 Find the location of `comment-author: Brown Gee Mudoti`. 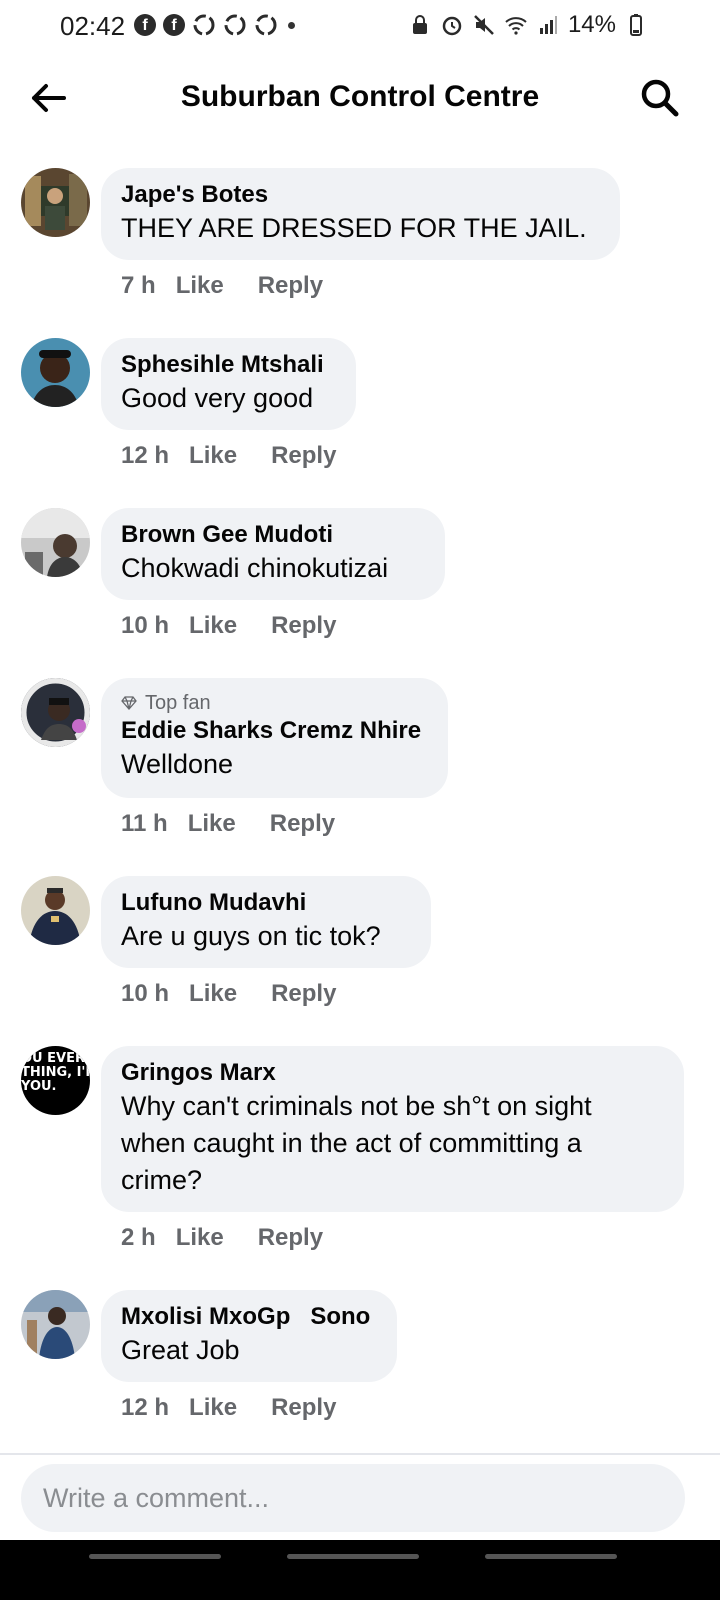

comment-author: Brown Gee Mudoti is located at coordinates (273, 535).